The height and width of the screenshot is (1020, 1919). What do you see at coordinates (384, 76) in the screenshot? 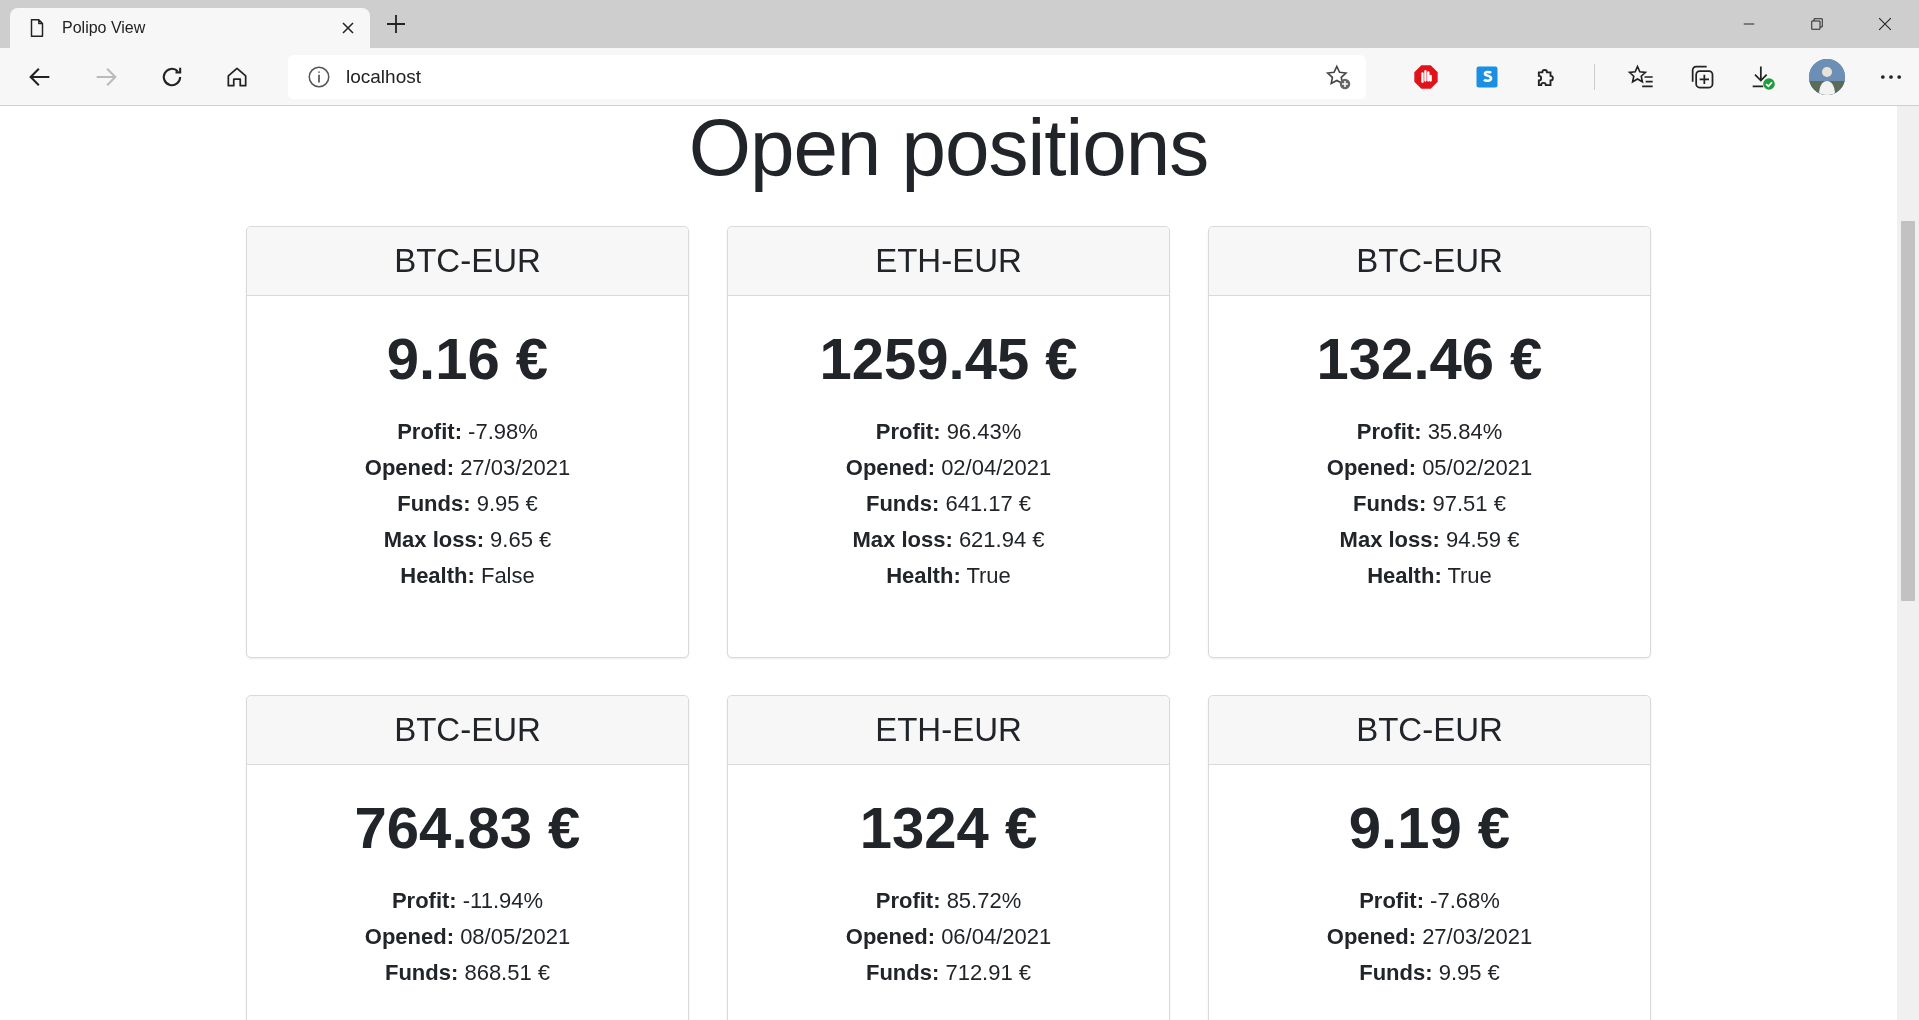
I see `url-text: localhost` at bounding box center [384, 76].